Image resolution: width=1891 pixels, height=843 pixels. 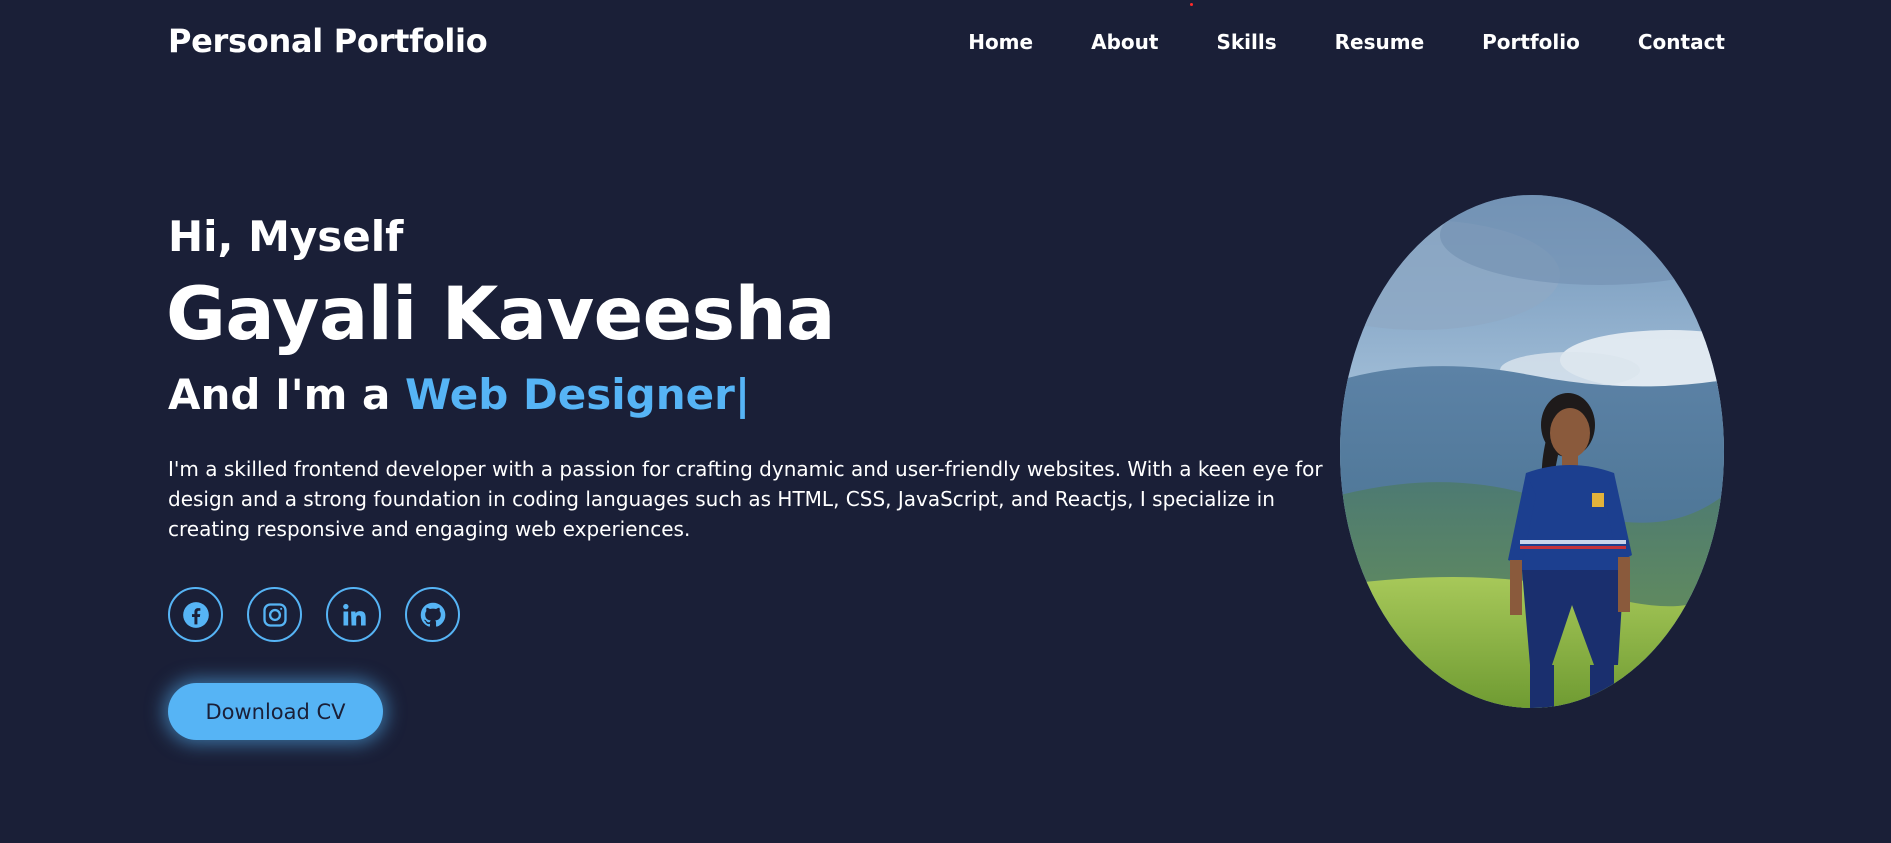 I want to click on linkedin-link, so click(x=353, y=614).